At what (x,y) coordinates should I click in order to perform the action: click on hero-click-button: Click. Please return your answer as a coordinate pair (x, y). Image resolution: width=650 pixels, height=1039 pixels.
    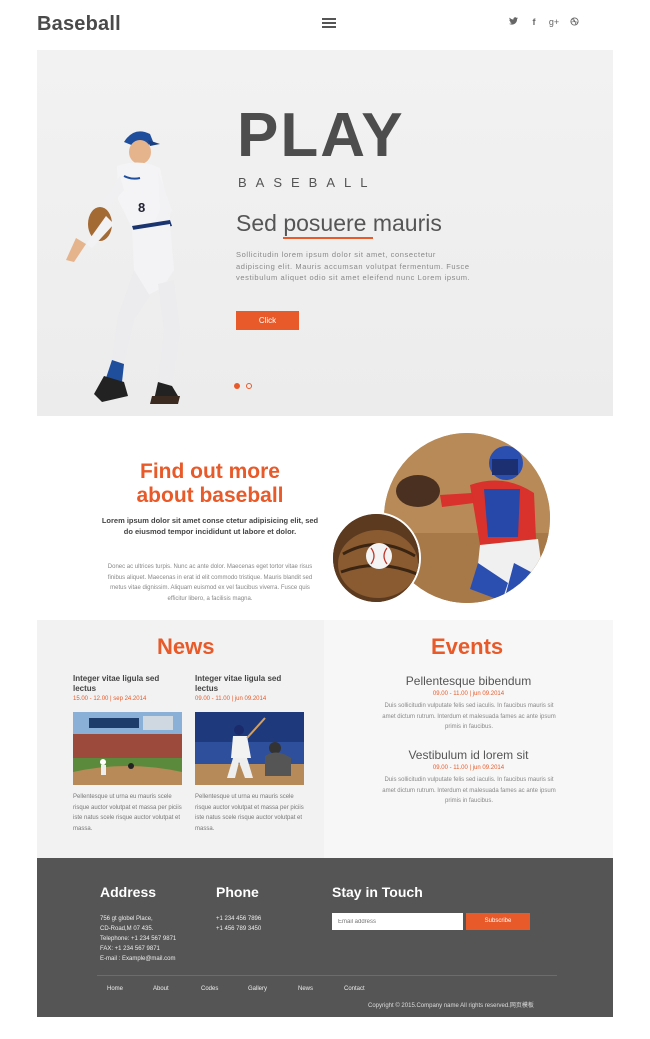
    Looking at the image, I should click on (267, 320).